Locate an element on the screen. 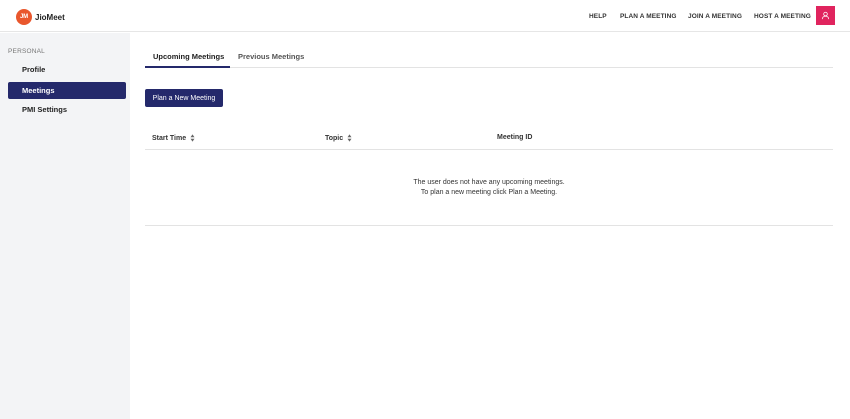  sidebar-section-label: PERSONAL is located at coordinates (27, 51).